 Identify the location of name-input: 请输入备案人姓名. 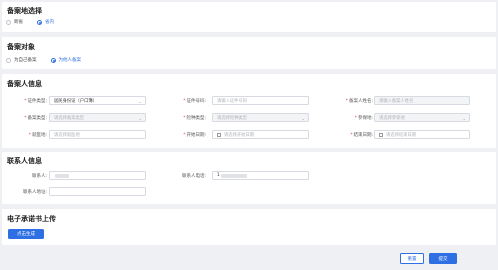
(422, 100).